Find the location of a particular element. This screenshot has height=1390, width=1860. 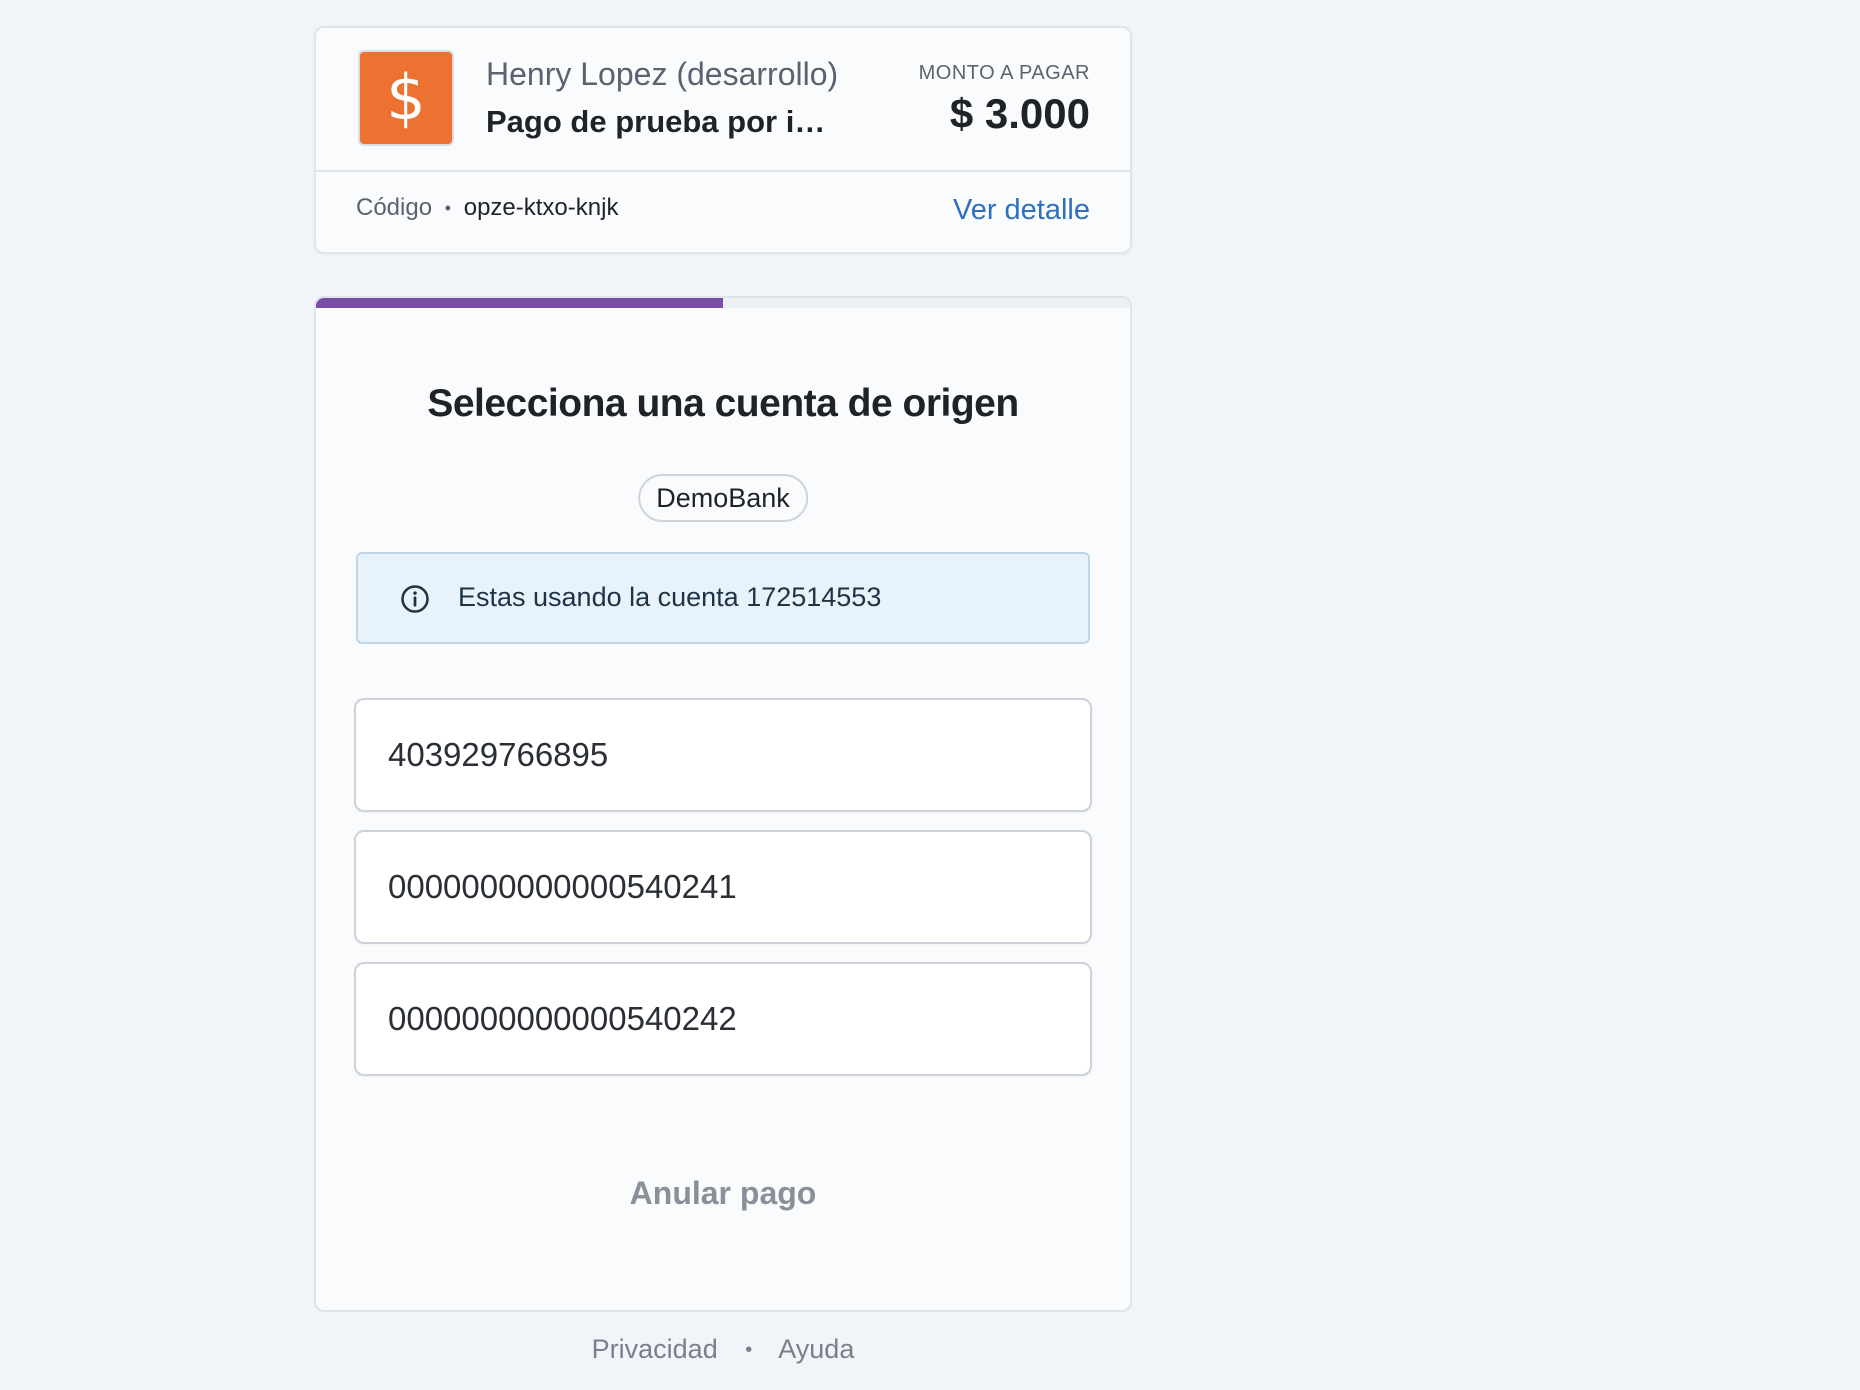

page-title: Selecciona una cuenta de origen is located at coordinates (723, 403).